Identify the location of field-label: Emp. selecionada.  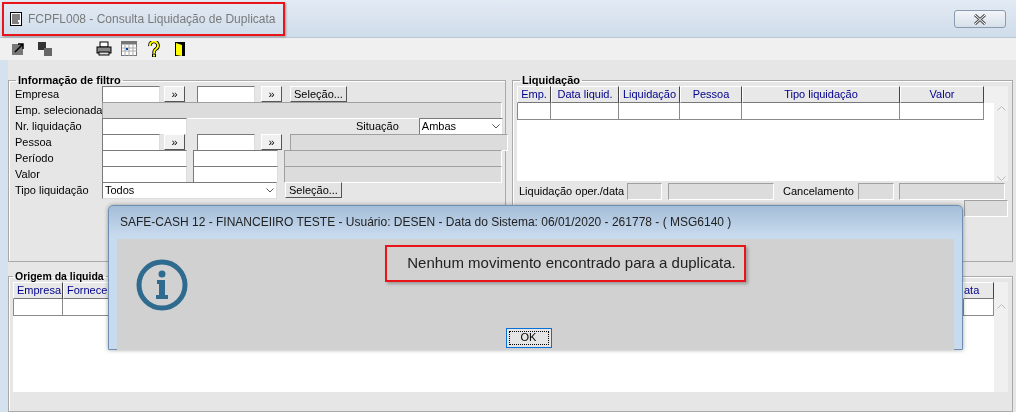
(58, 110).